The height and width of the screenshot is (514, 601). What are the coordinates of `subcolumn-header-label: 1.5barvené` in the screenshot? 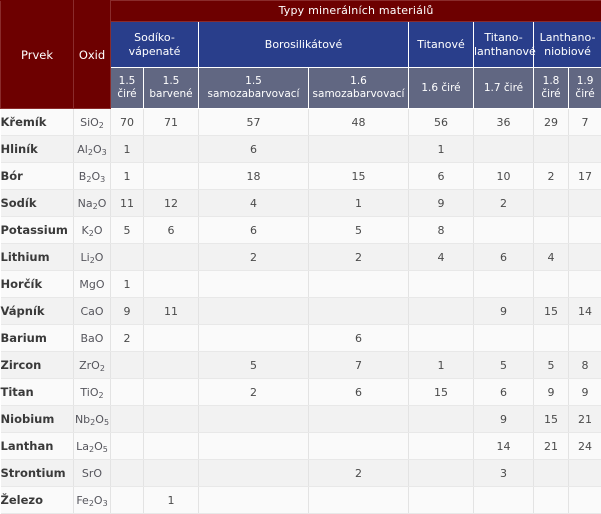 It's located at (170, 87).